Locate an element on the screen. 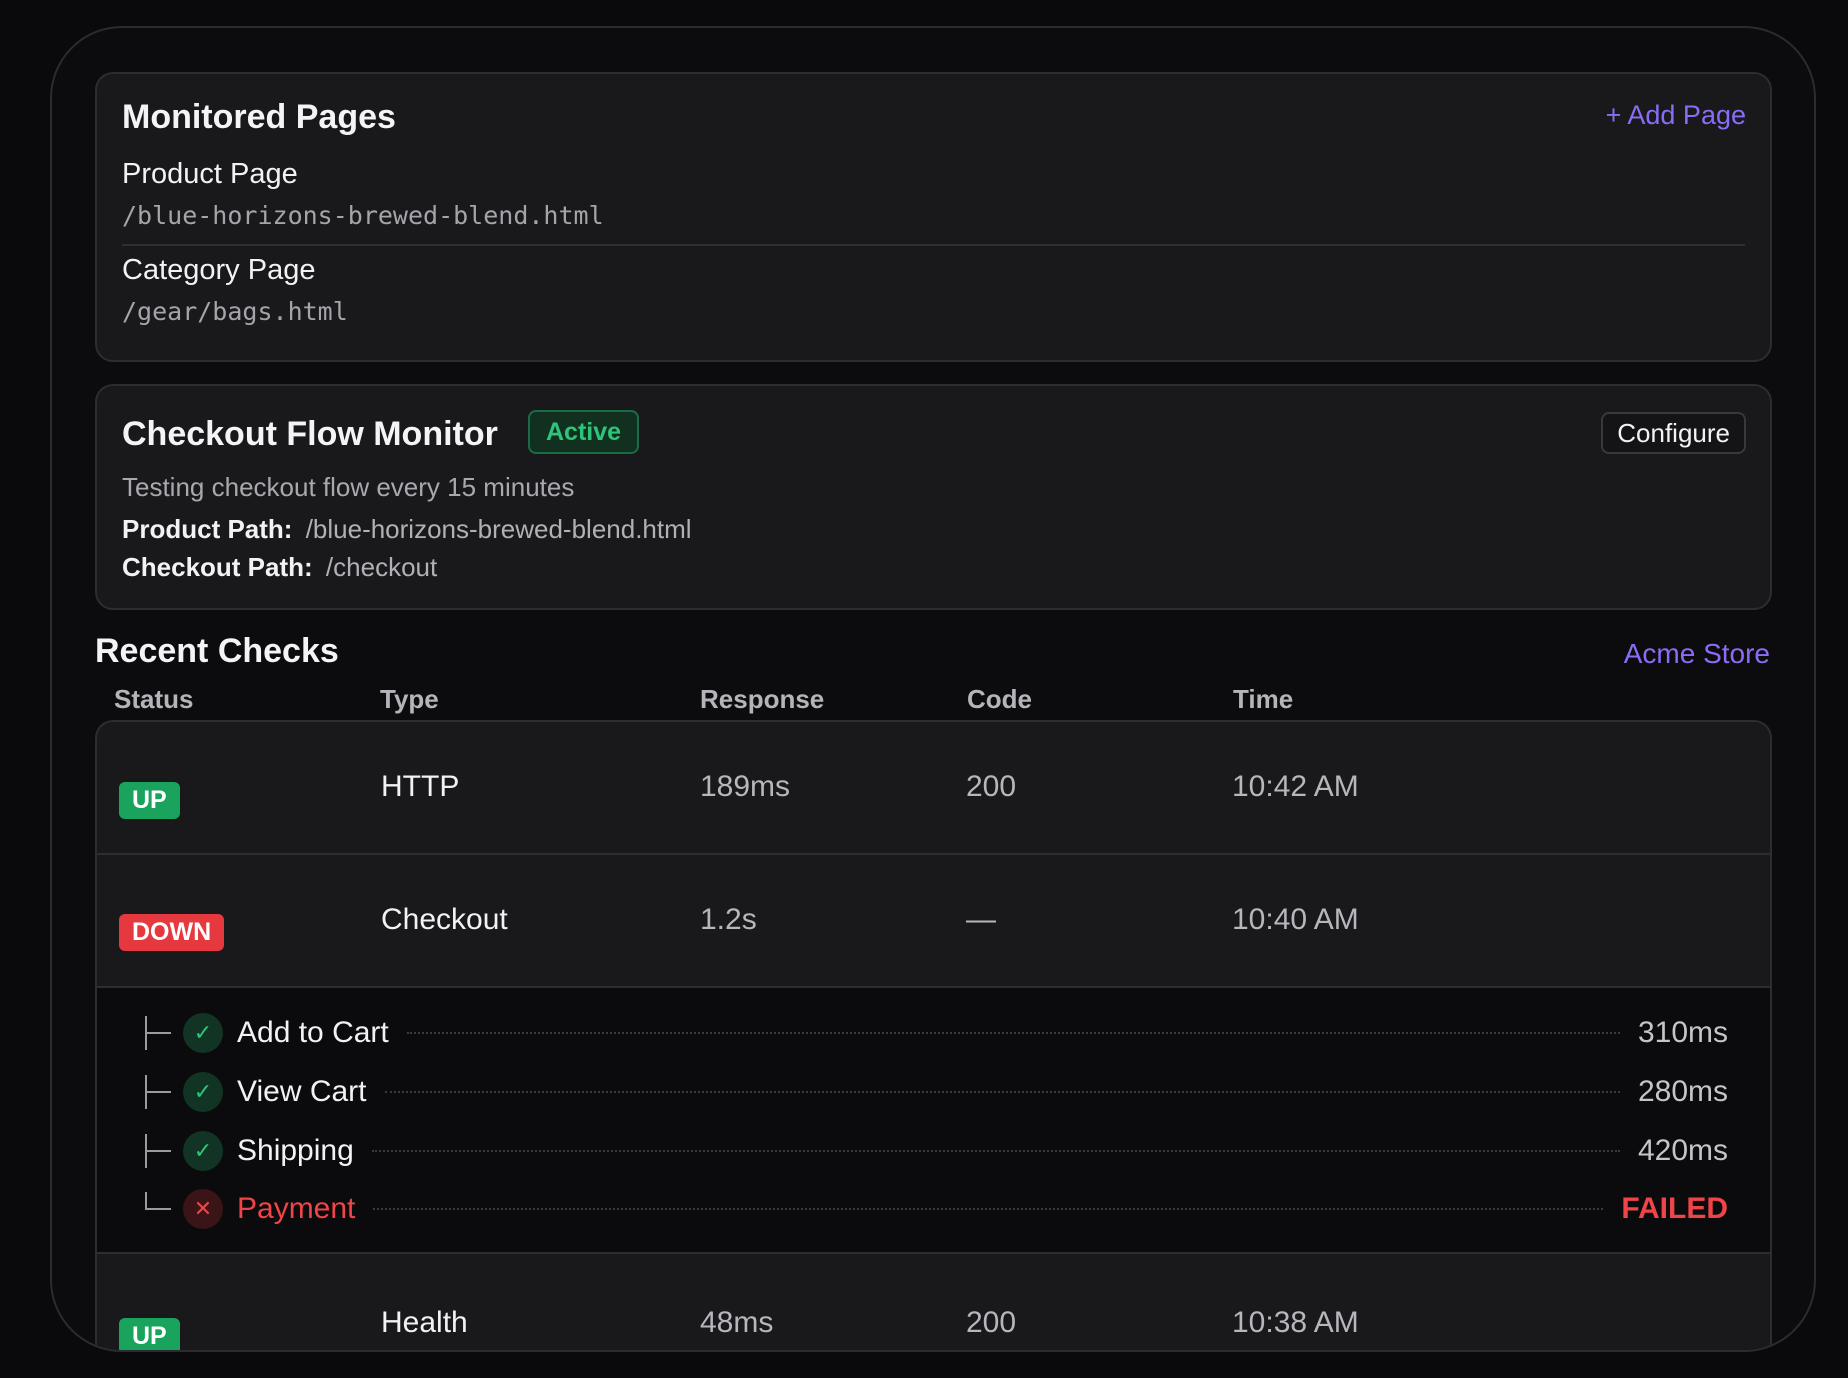  column-header-response: Response is located at coordinates (762, 699).